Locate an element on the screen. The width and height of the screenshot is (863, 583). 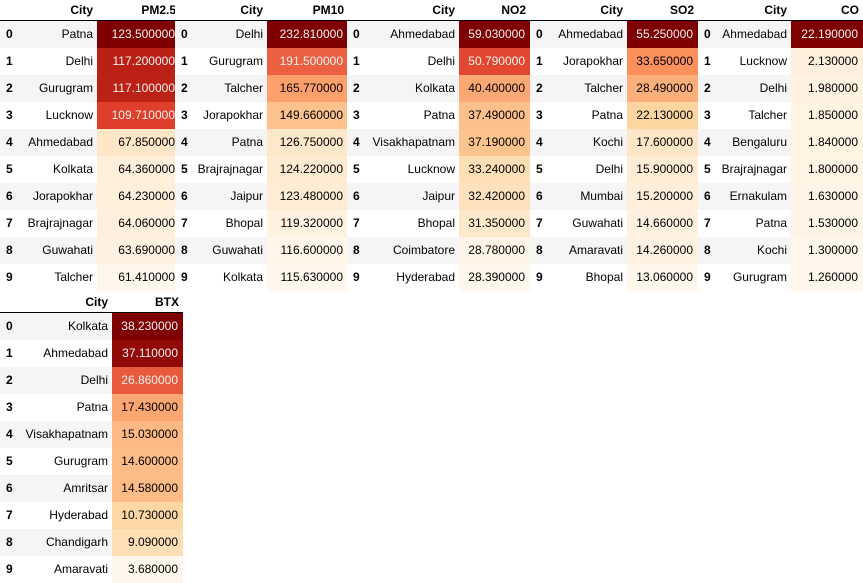
table-row: 0 Patna 123.500000 is located at coordinates (90, 34).